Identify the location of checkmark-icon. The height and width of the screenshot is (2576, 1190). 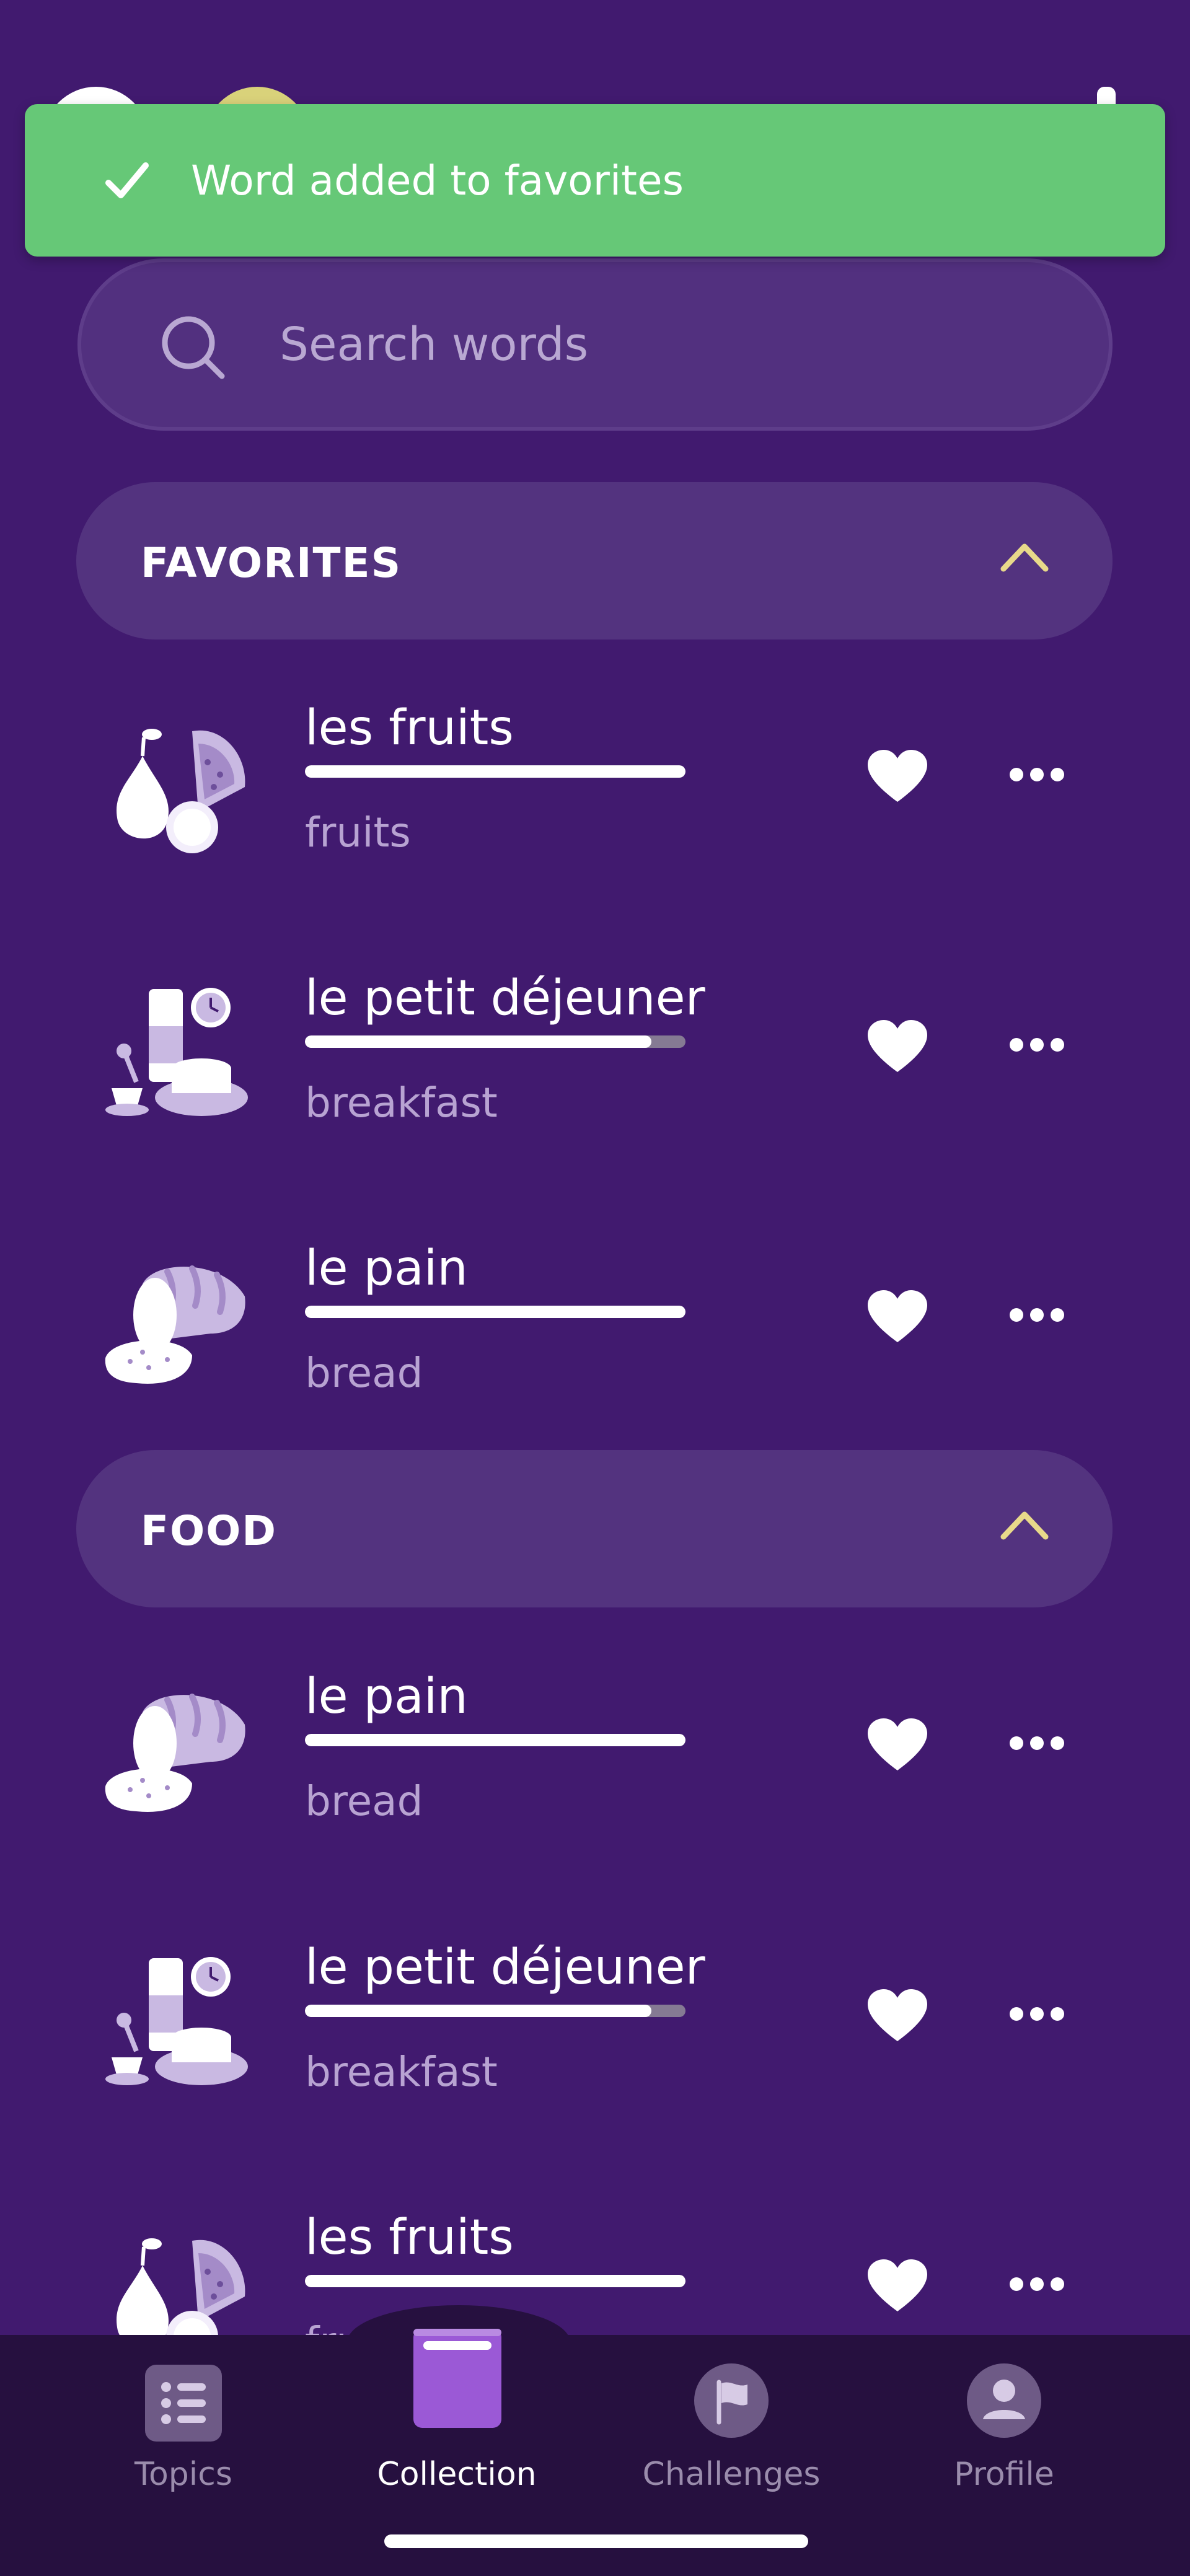
(127, 180).